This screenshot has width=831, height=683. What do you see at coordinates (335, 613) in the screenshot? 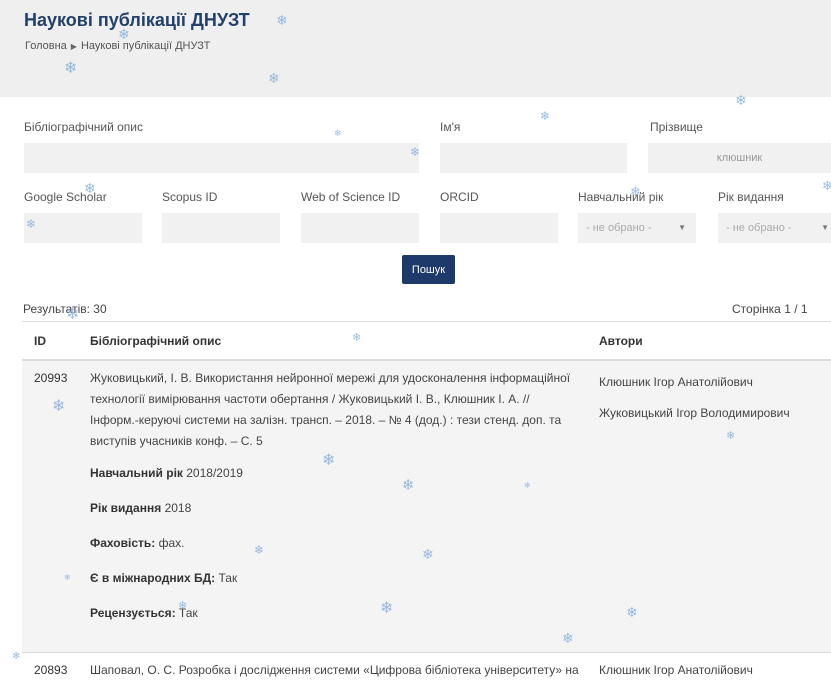
I see `reviewed-field: Рецензується: Так` at bounding box center [335, 613].